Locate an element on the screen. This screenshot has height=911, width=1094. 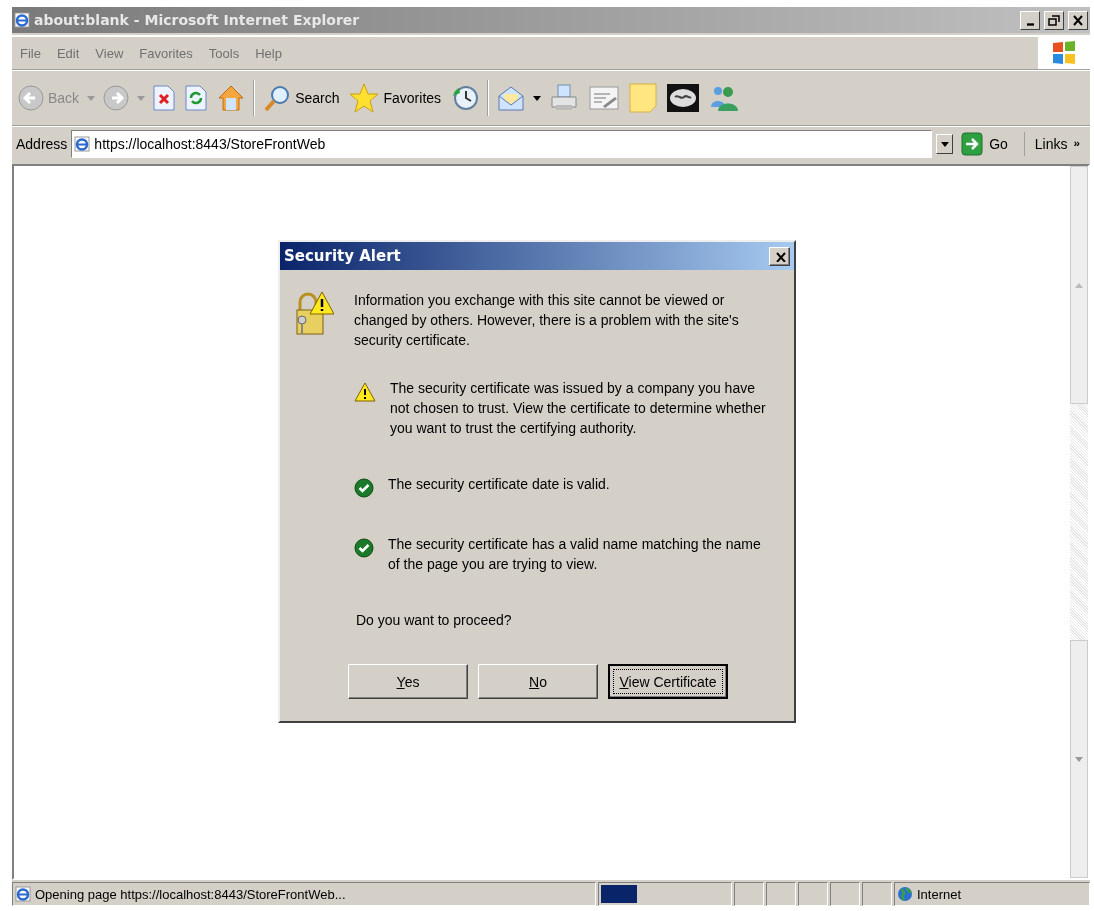
home-icon is located at coordinates (231, 98).